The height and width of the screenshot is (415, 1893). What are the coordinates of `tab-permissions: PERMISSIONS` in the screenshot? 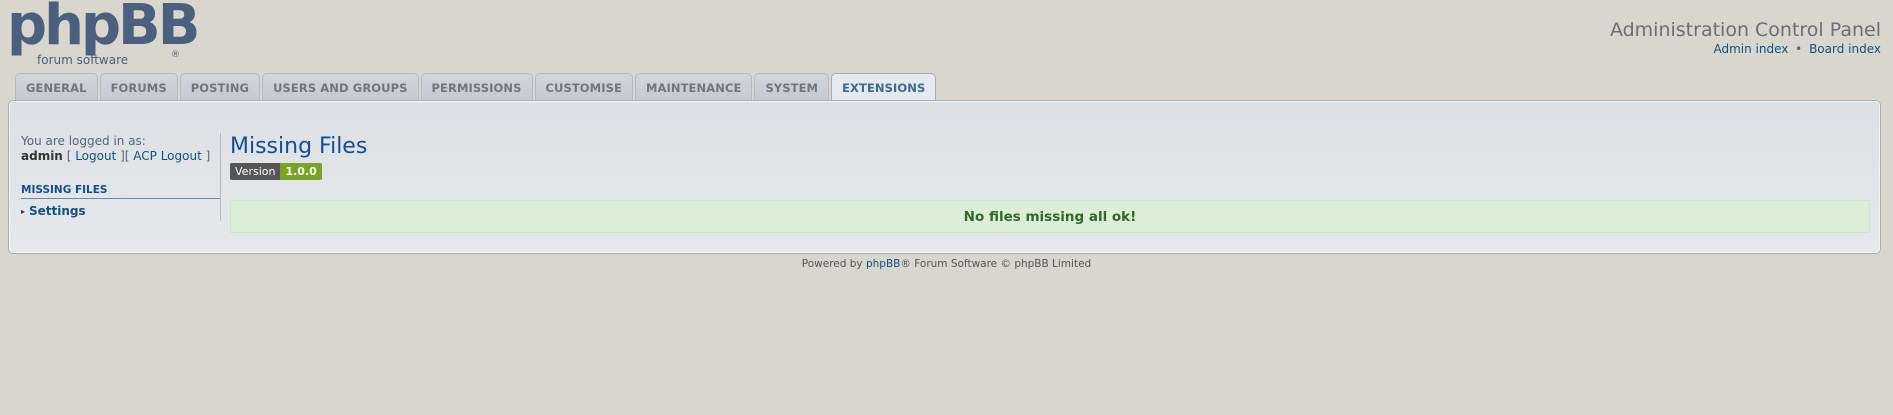 It's located at (476, 87).